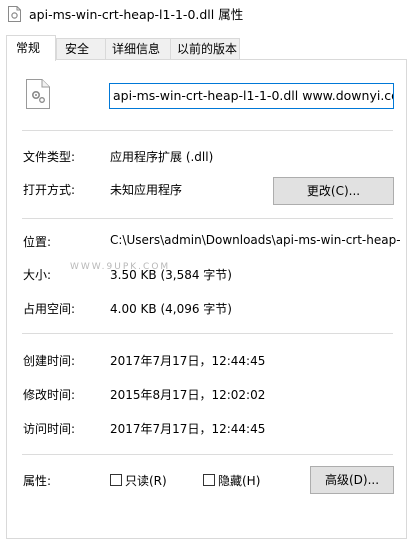  What do you see at coordinates (49, 190) in the screenshot?
I see `opens-with-label: 打开方式:` at bounding box center [49, 190].